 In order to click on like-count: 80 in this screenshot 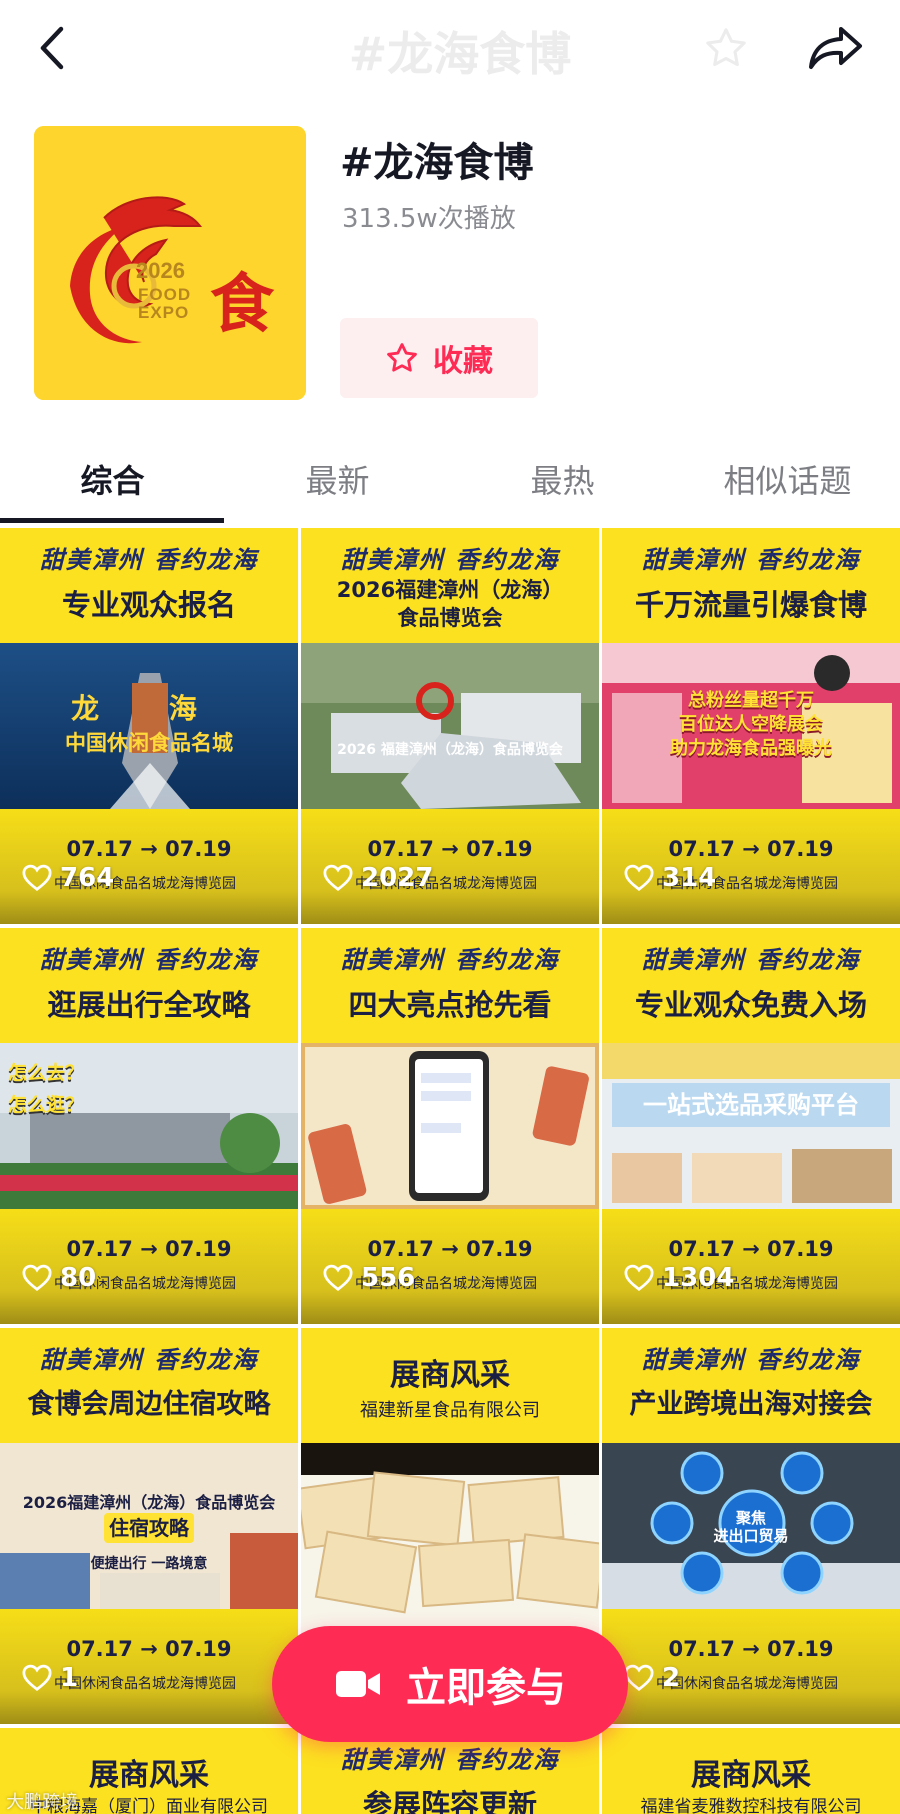, I will do `click(78, 1278)`.